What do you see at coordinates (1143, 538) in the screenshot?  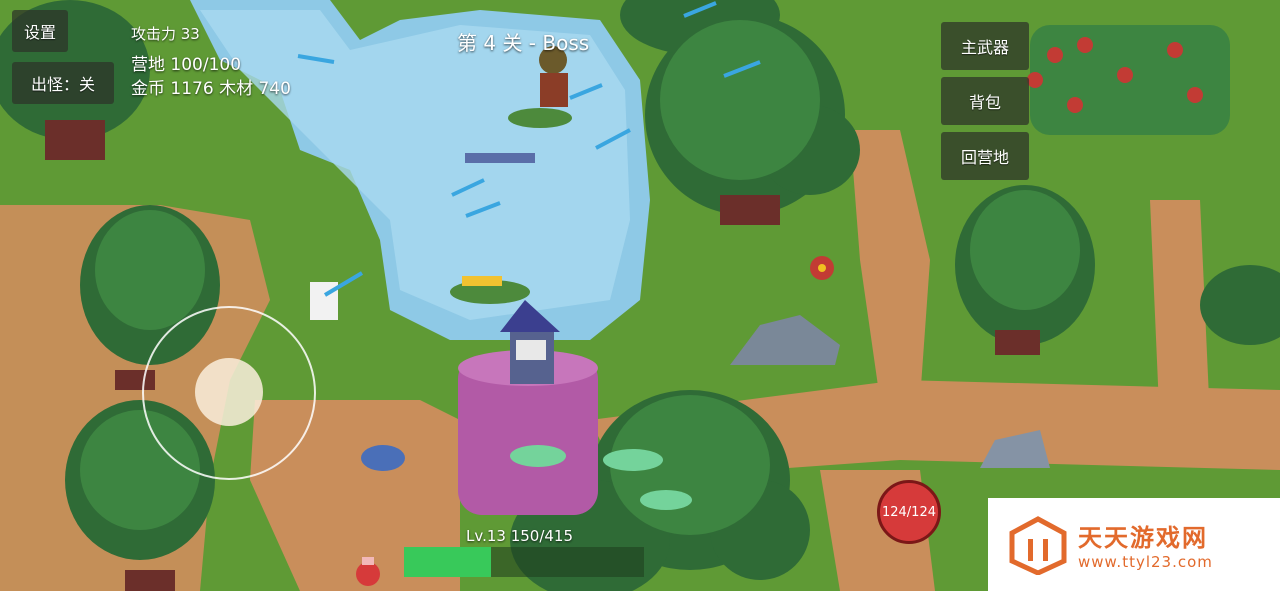 I see `watermark-title: 天天游戏网` at bounding box center [1143, 538].